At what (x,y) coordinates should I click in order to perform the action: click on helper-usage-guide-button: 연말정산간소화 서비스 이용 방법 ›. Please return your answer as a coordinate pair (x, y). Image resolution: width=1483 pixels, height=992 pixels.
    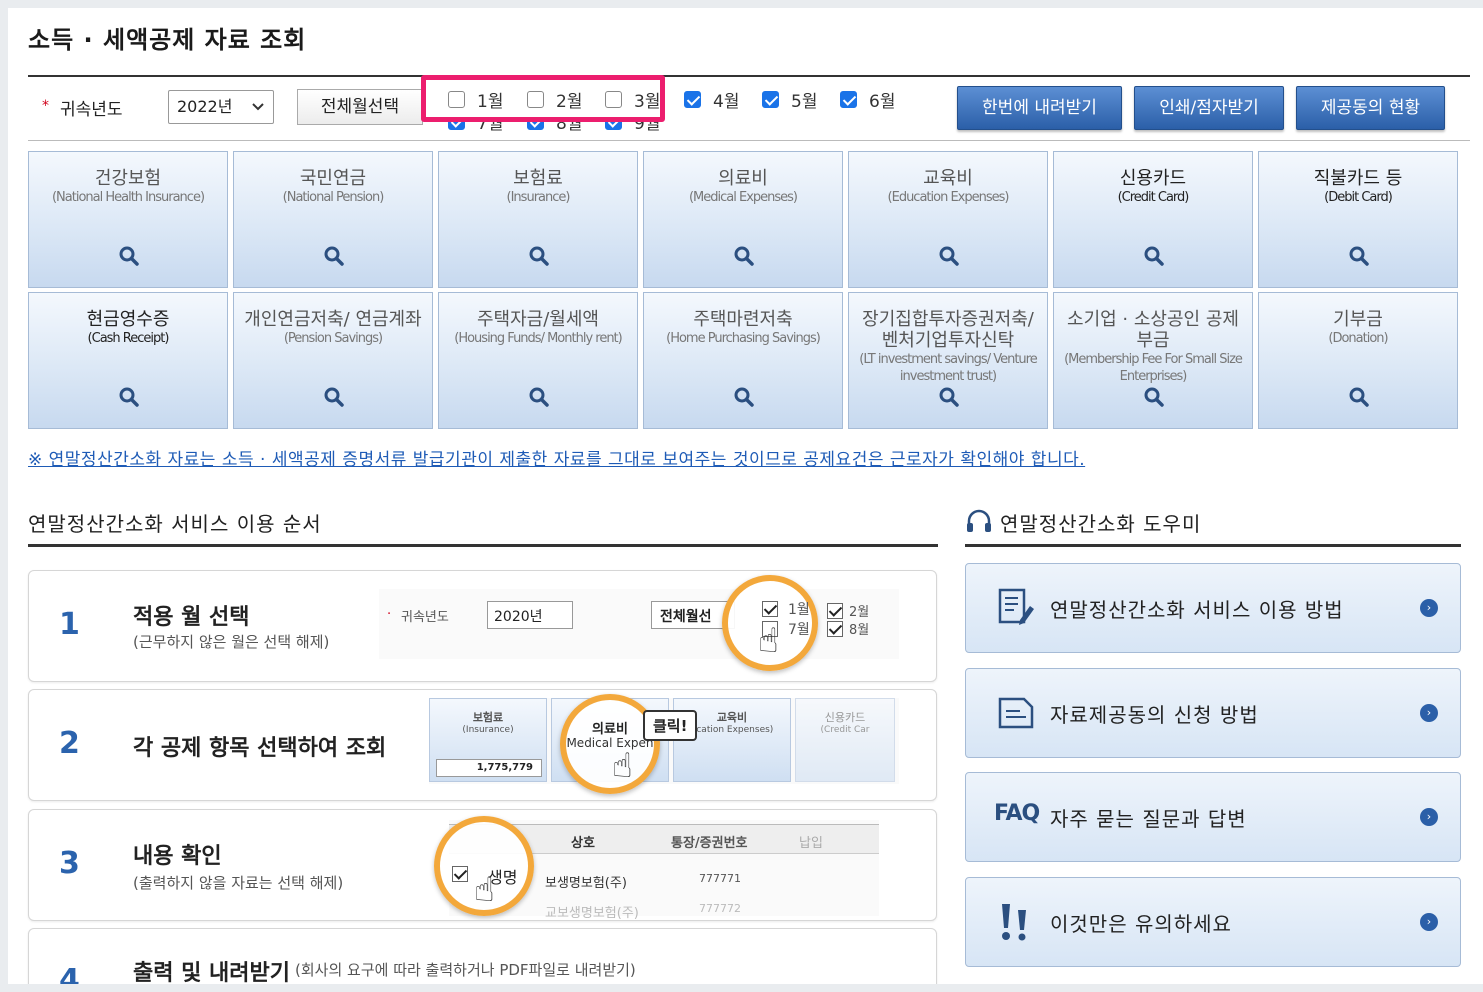
    Looking at the image, I should click on (1213, 608).